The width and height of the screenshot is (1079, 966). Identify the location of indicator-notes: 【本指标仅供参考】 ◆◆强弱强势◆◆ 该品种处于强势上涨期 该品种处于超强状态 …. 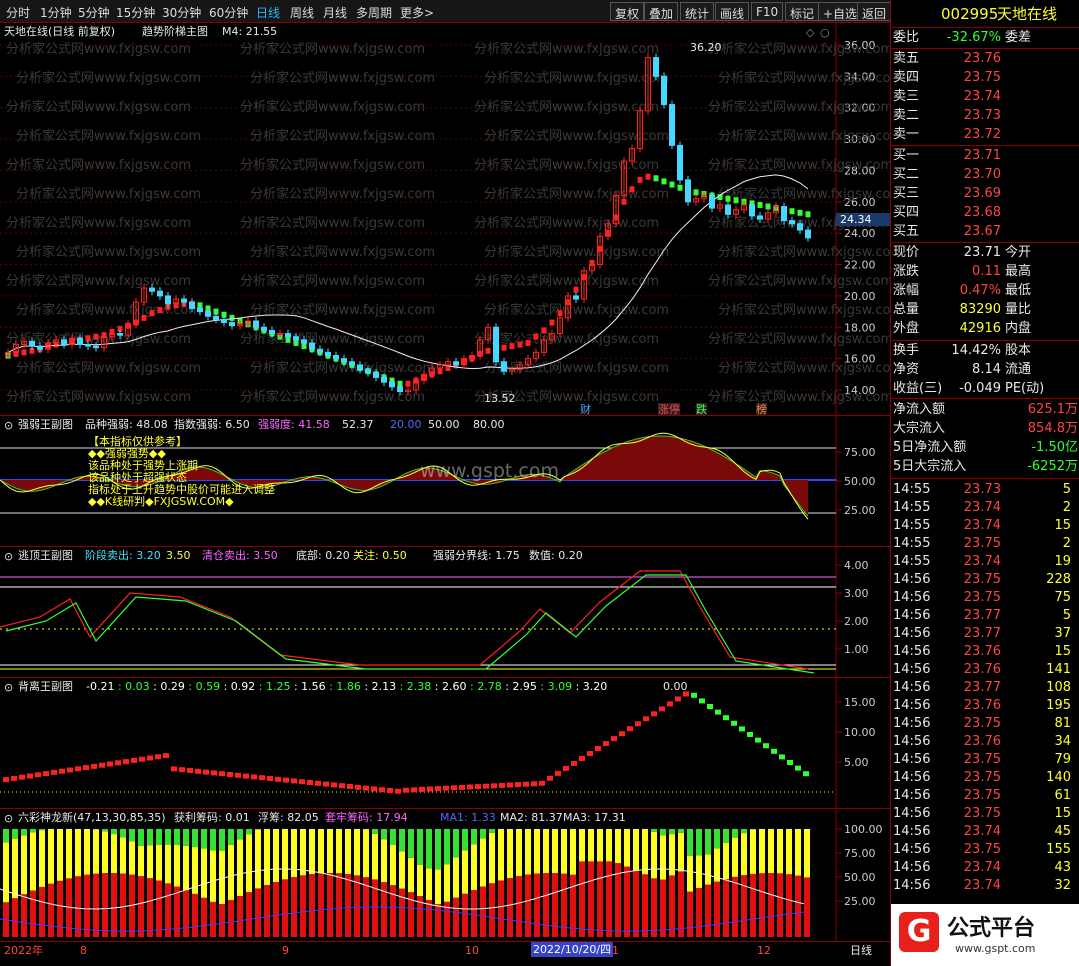
(181, 472).